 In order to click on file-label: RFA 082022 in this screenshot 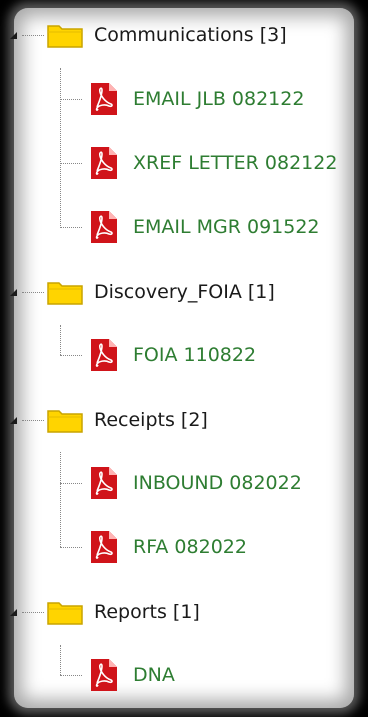, I will do `click(190, 547)`.